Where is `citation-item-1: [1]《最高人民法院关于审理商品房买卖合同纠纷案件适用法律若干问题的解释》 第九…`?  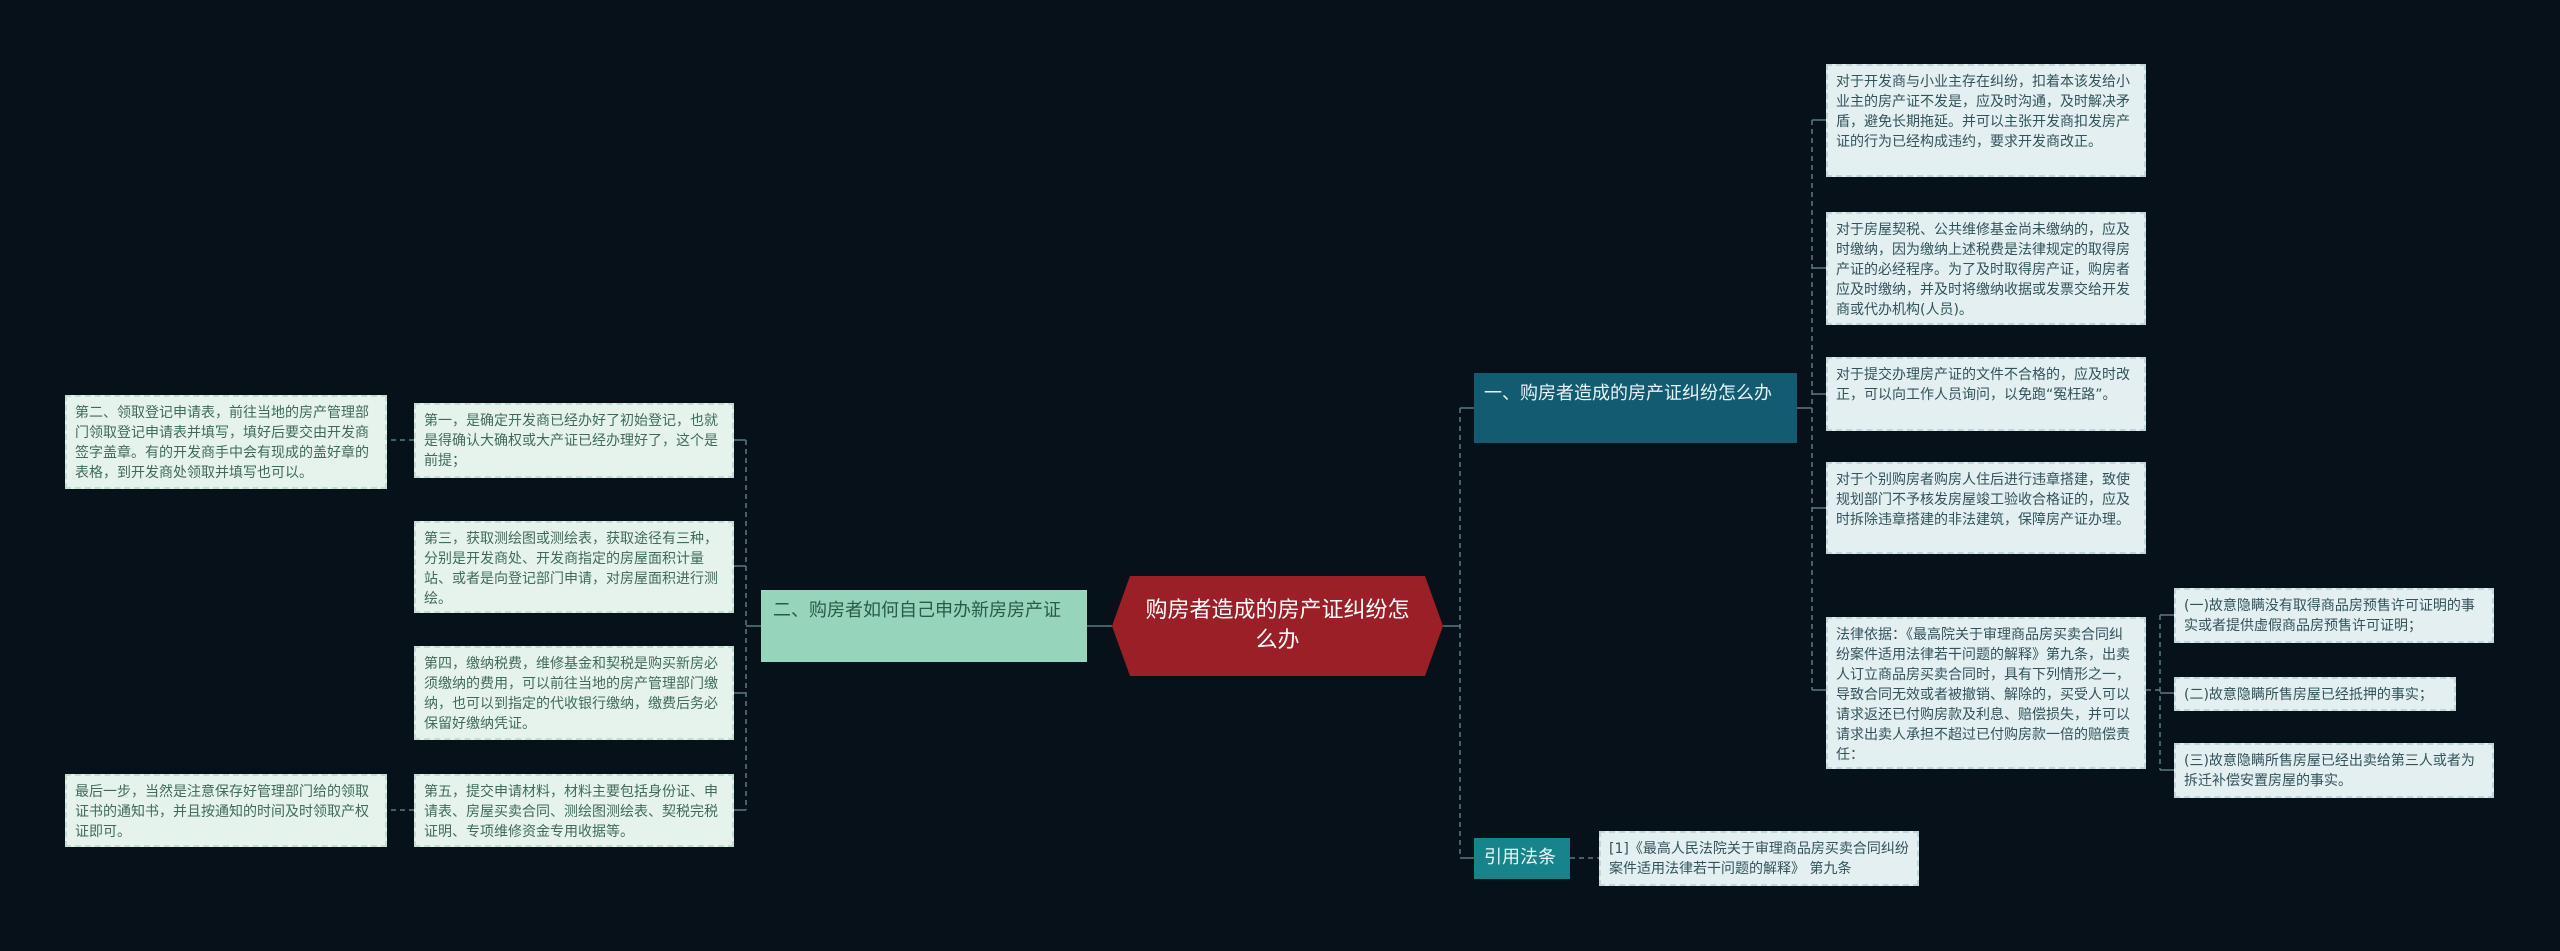 citation-item-1: [1]《最高人民法院关于审理商品房买卖合同纠纷案件适用法律若干问题的解释》 第九… is located at coordinates (1759, 858).